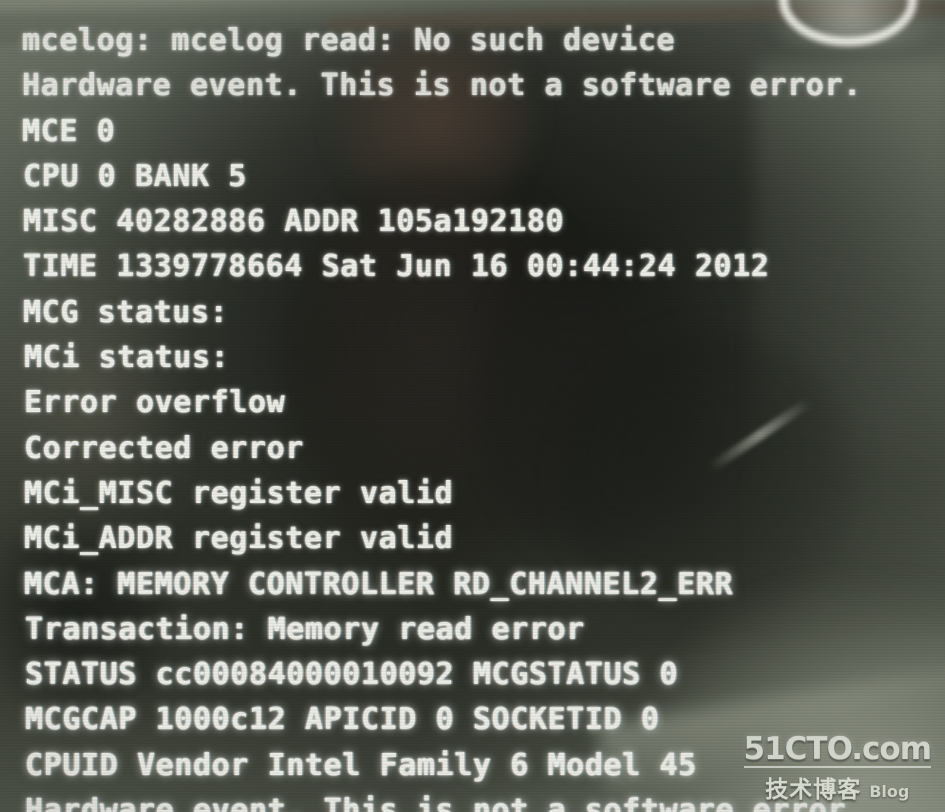 The image size is (945, 812). Describe the element at coordinates (379, 584) in the screenshot. I see `console-line: MCA: MEMORY CONTROLLER RD_CHANNEL2_ERR` at that location.